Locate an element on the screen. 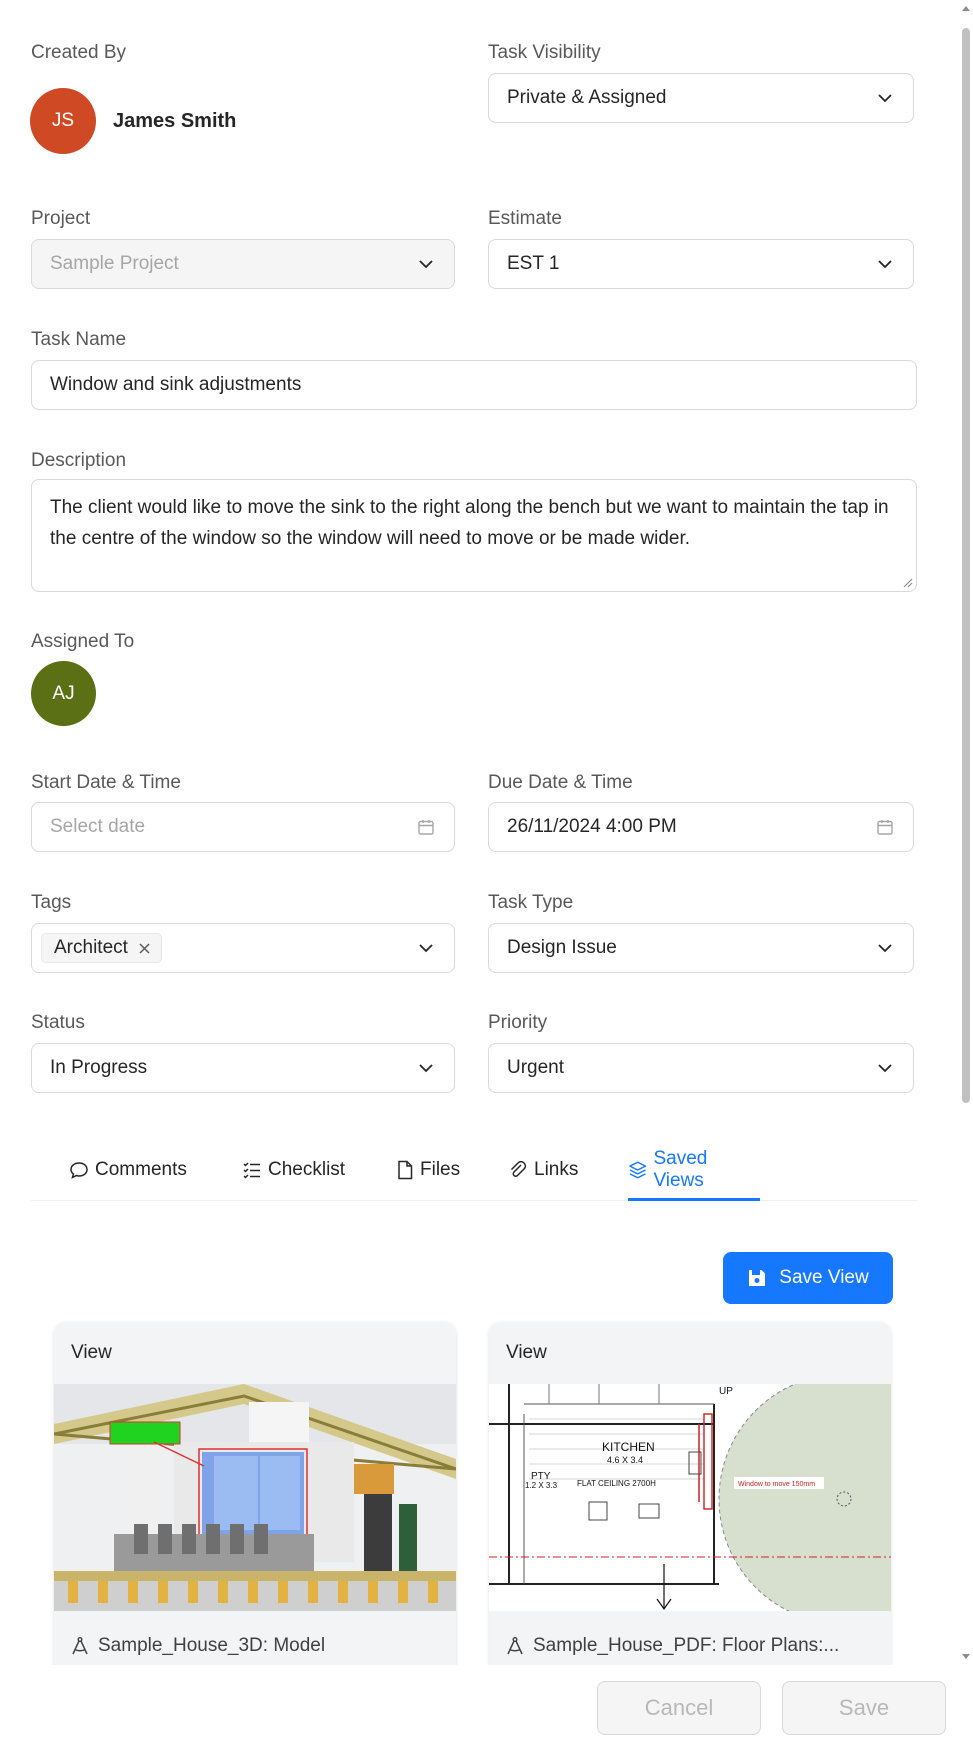 Image resolution: width=973 pixels, height=1751 pixels. form-footer: Cancel Save is located at coordinates (486, 1708).